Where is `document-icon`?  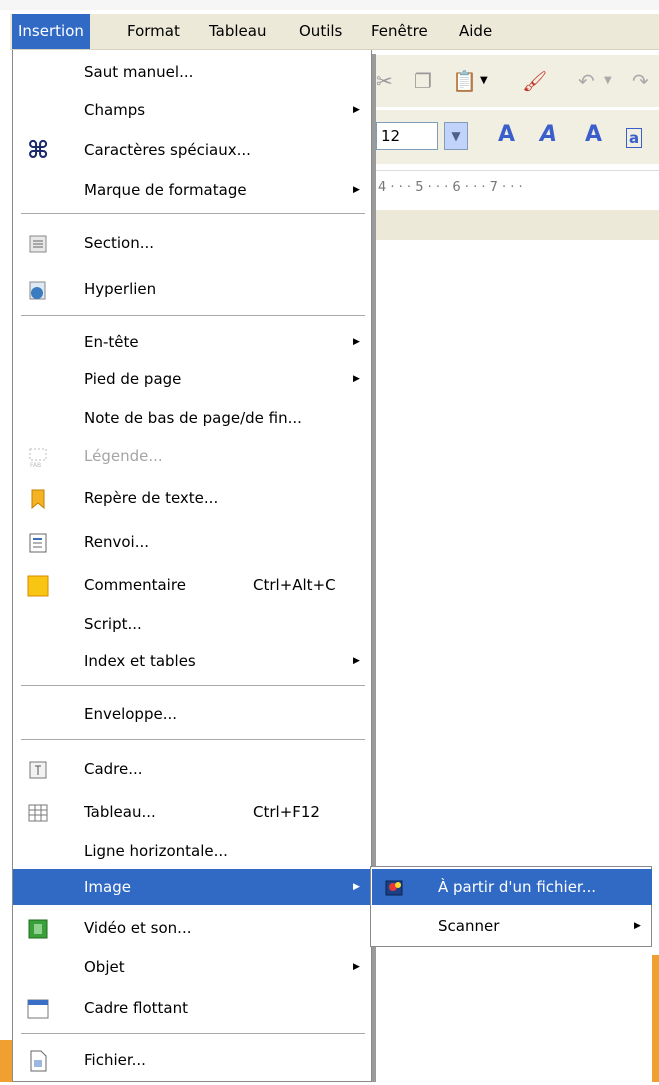
document-icon is located at coordinates (38, 1060).